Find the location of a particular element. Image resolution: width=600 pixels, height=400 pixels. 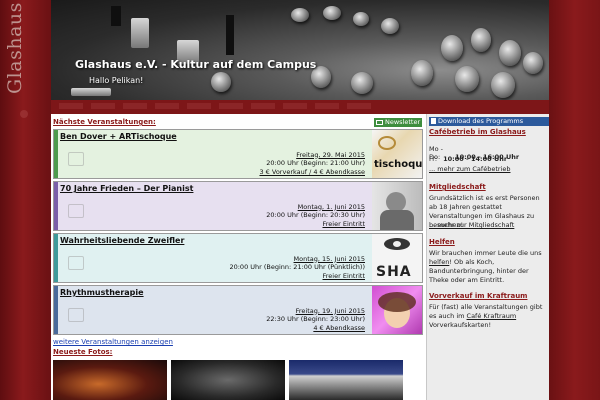

event-title: Wahrheitsliebende Zweifler is located at coordinates (122, 240).